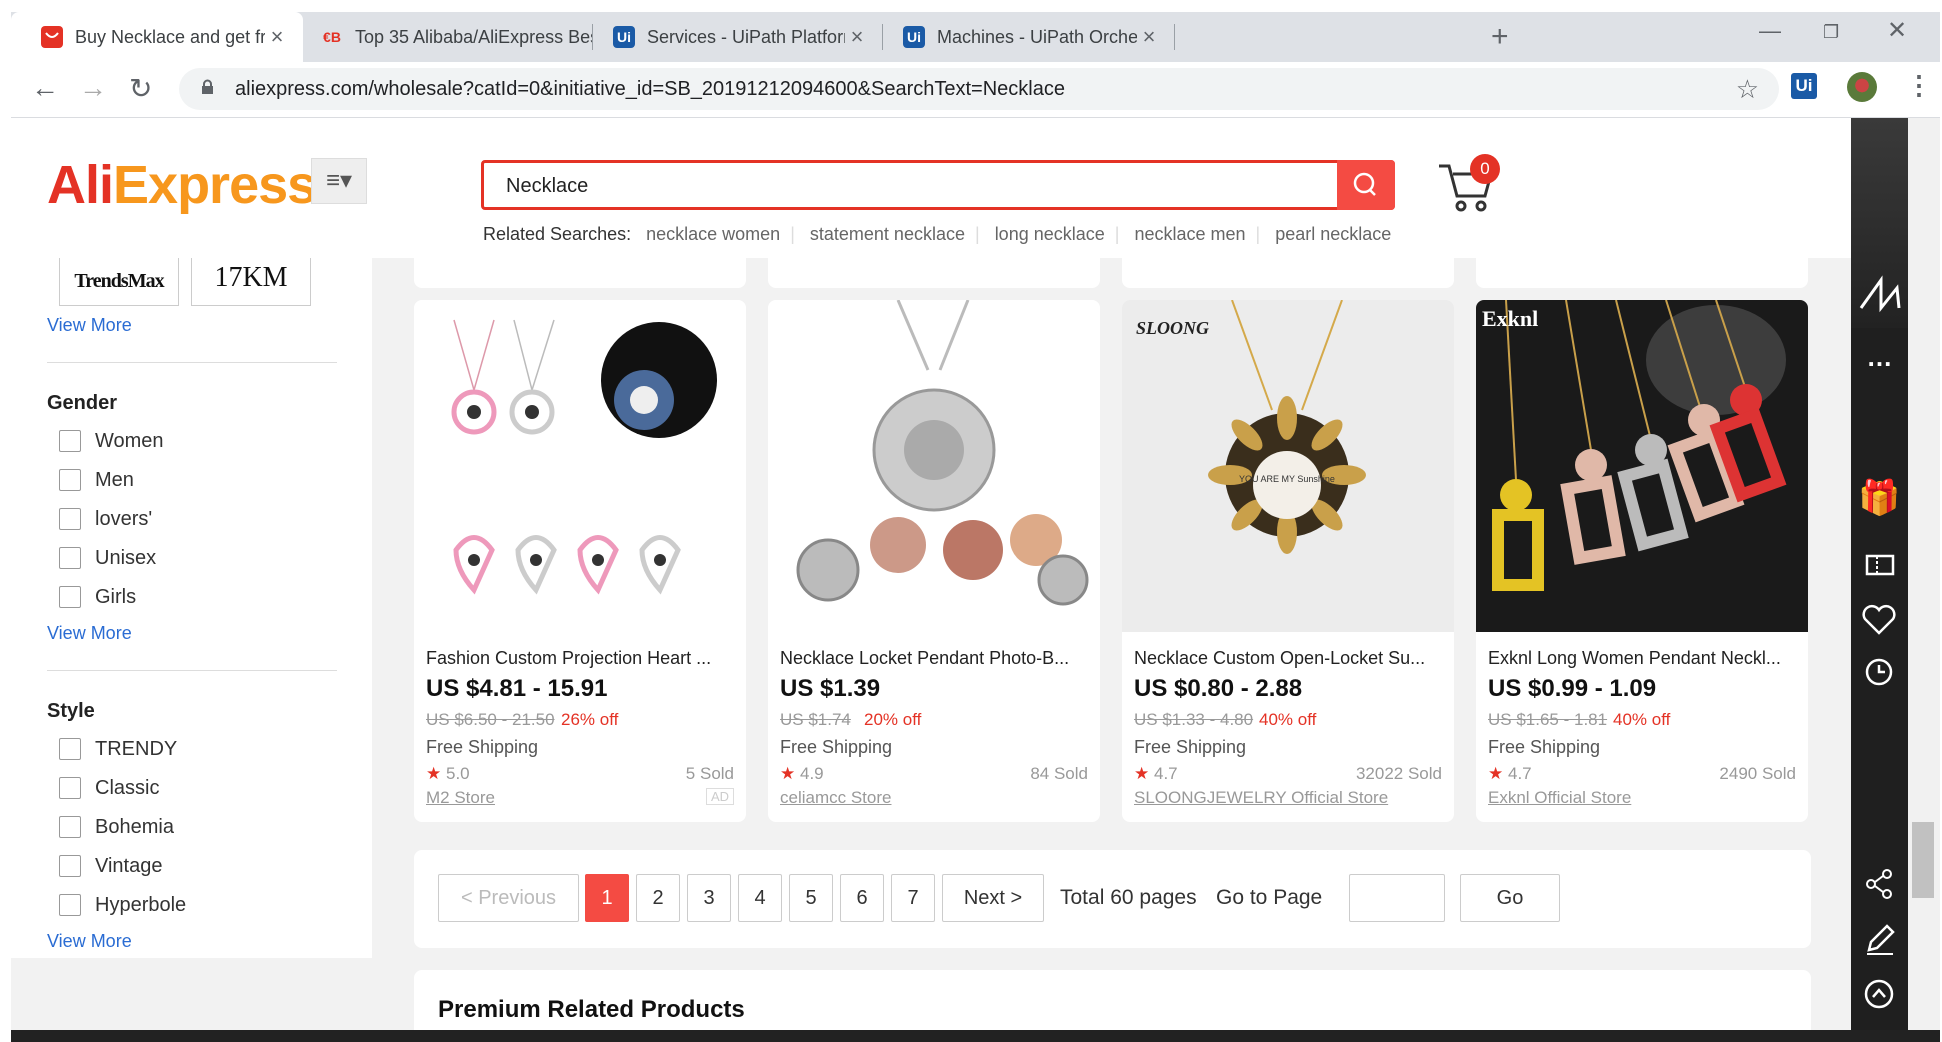  What do you see at coordinates (89, 941) in the screenshot?
I see `style-view-more-link: View More` at bounding box center [89, 941].